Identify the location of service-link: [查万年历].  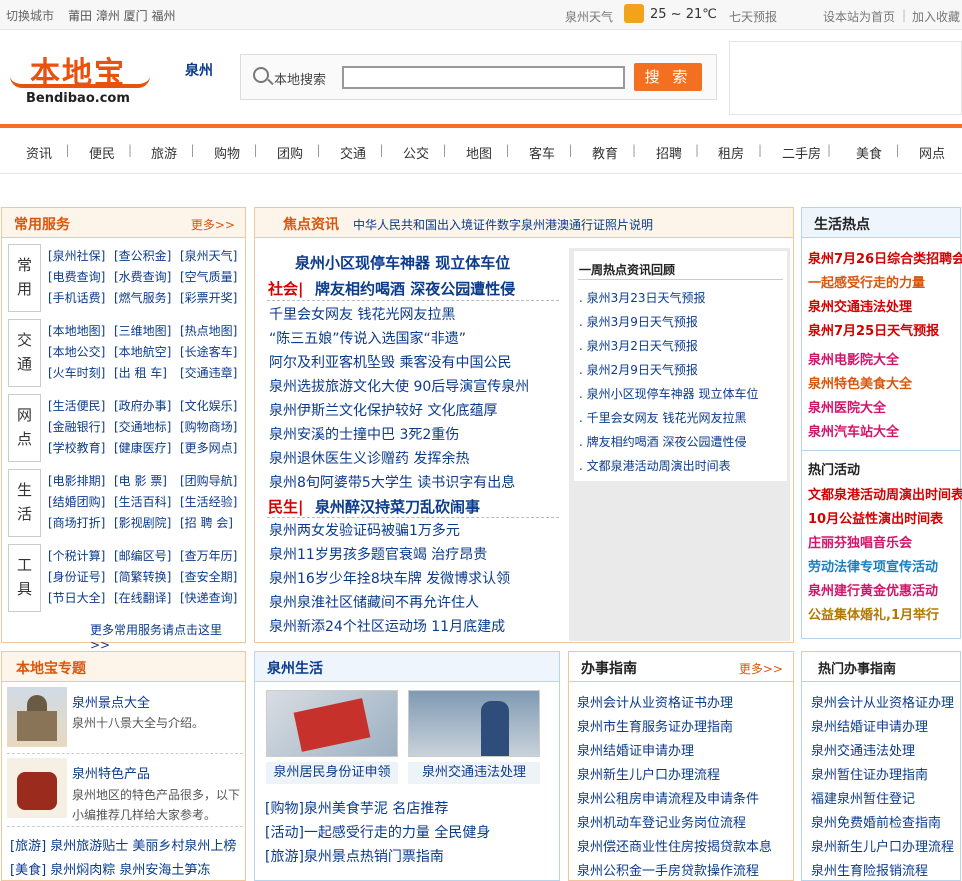
(213, 556).